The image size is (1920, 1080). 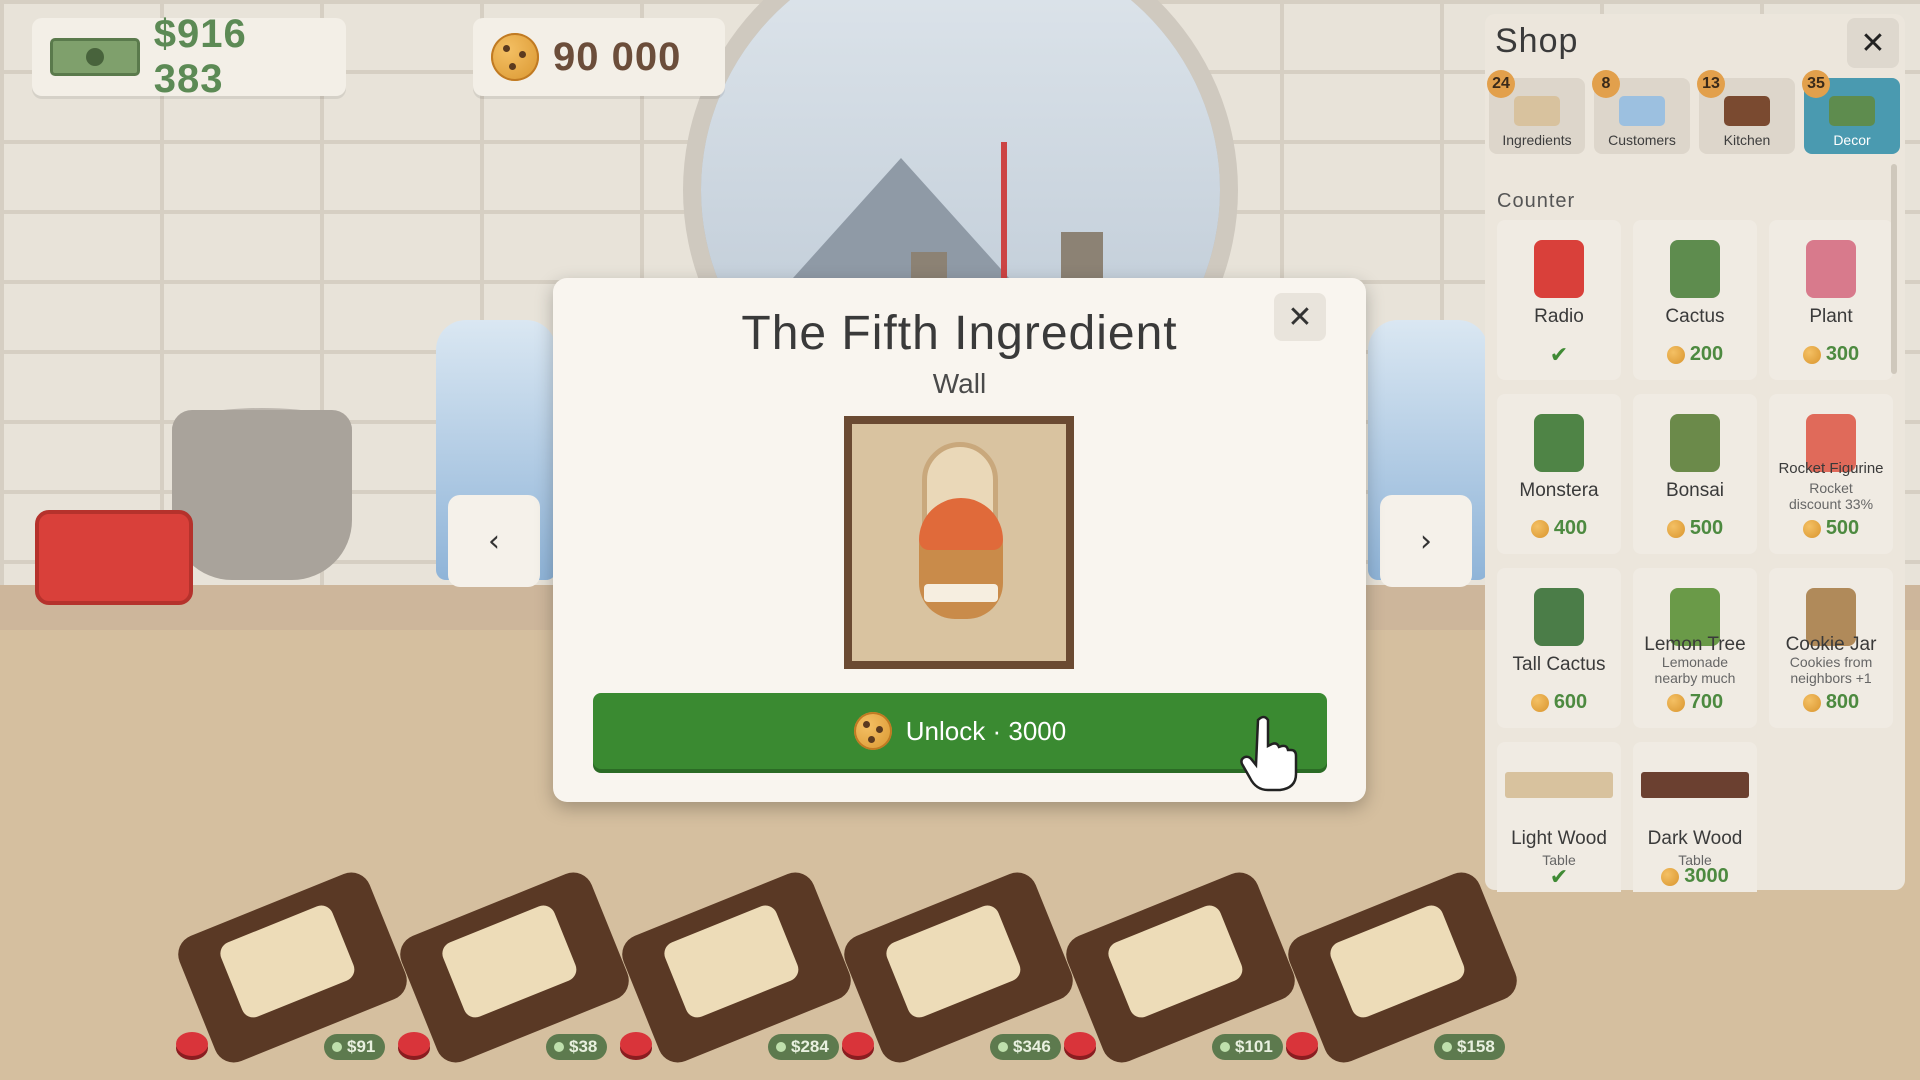 I want to click on shop-item-light-wood: Light Wood Table ✔, so click(x=1559, y=817).